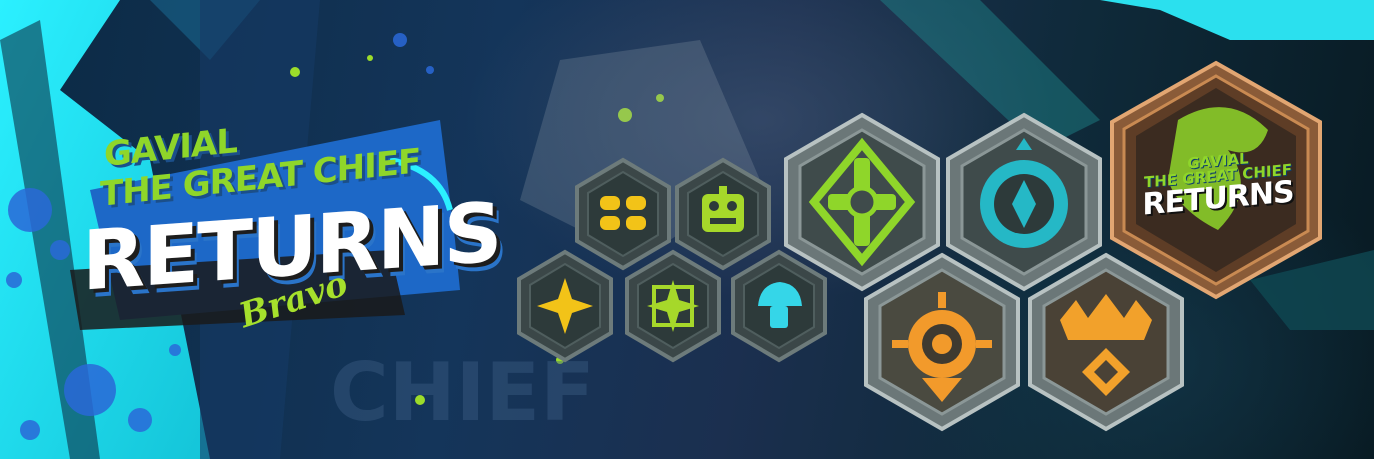  I want to click on emblem-great-chief-returns: GAVIAL THE GREAT CHIEF RETURNS, so click(1216, 180).